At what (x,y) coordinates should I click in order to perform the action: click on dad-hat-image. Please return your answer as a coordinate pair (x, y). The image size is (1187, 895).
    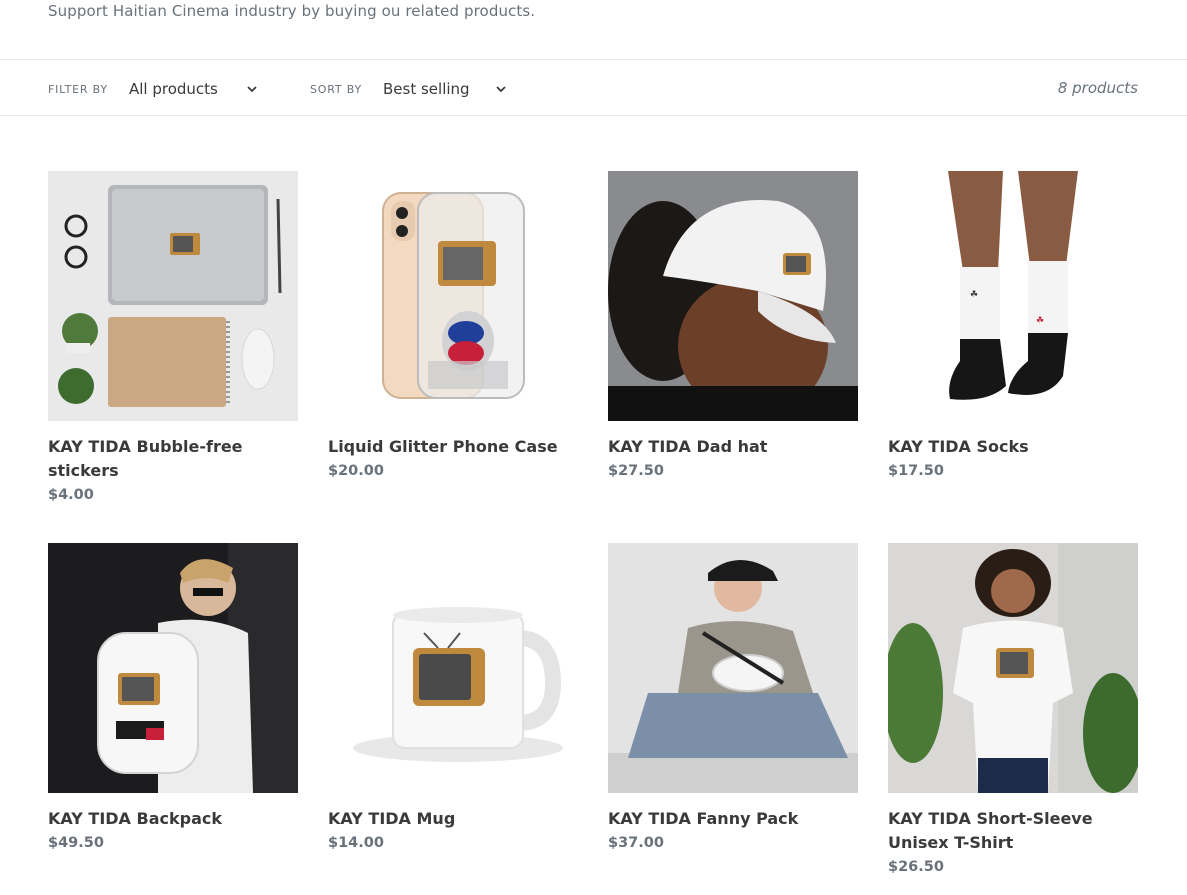
    Looking at the image, I should click on (733, 296).